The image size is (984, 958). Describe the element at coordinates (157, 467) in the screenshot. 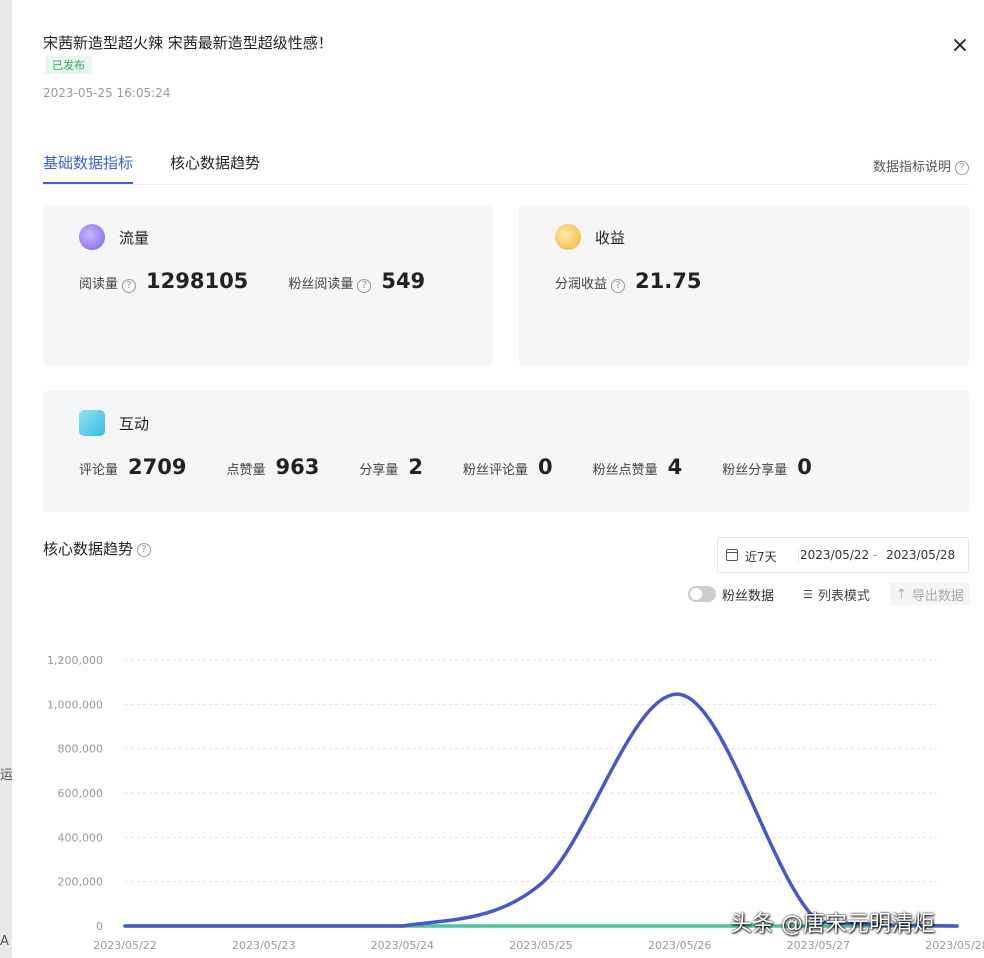

I see `metric-value-comments: 2709` at that location.